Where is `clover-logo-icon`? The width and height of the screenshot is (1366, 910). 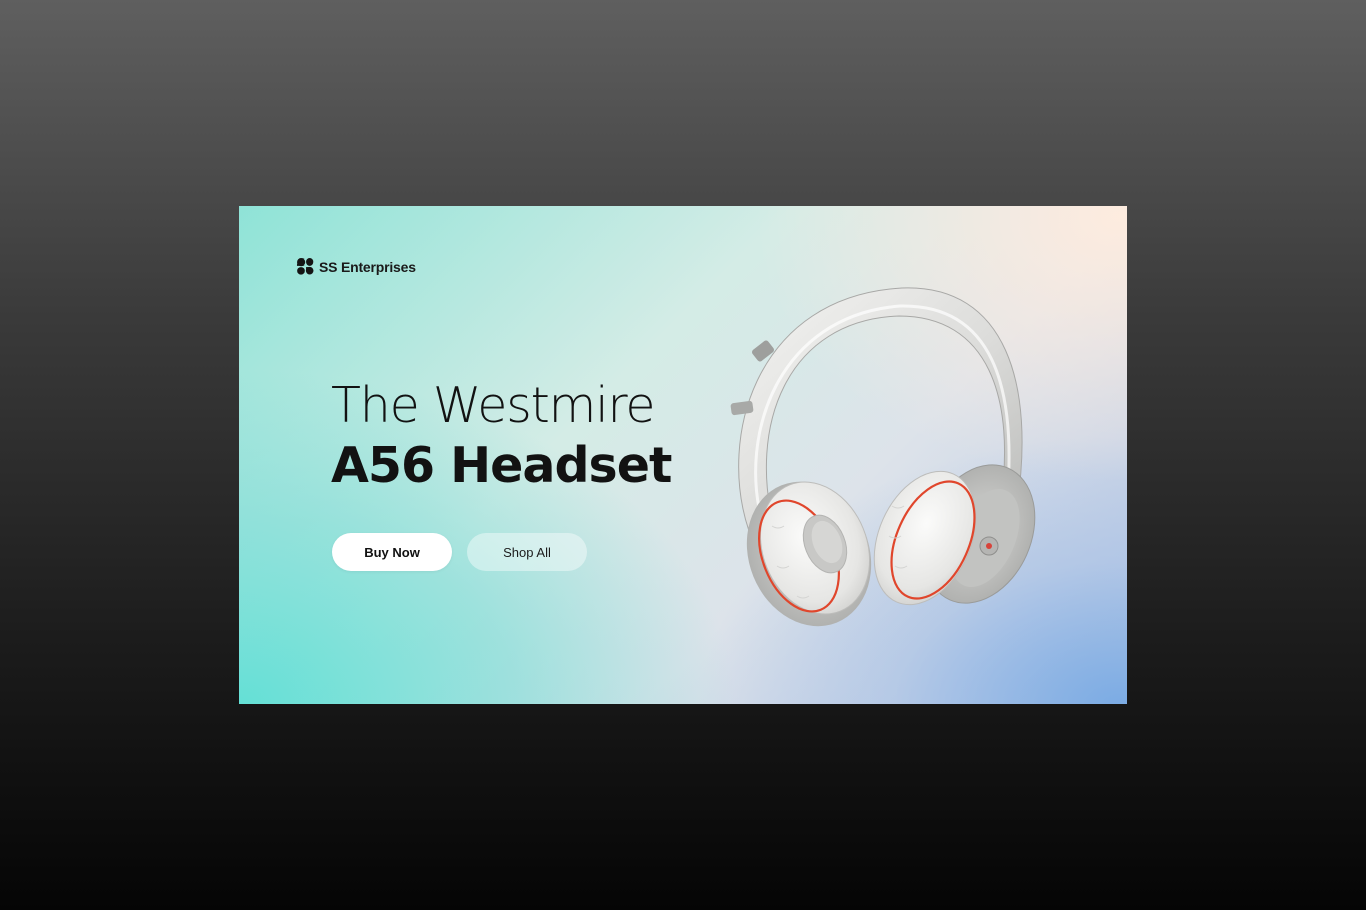
clover-logo-icon is located at coordinates (305, 266).